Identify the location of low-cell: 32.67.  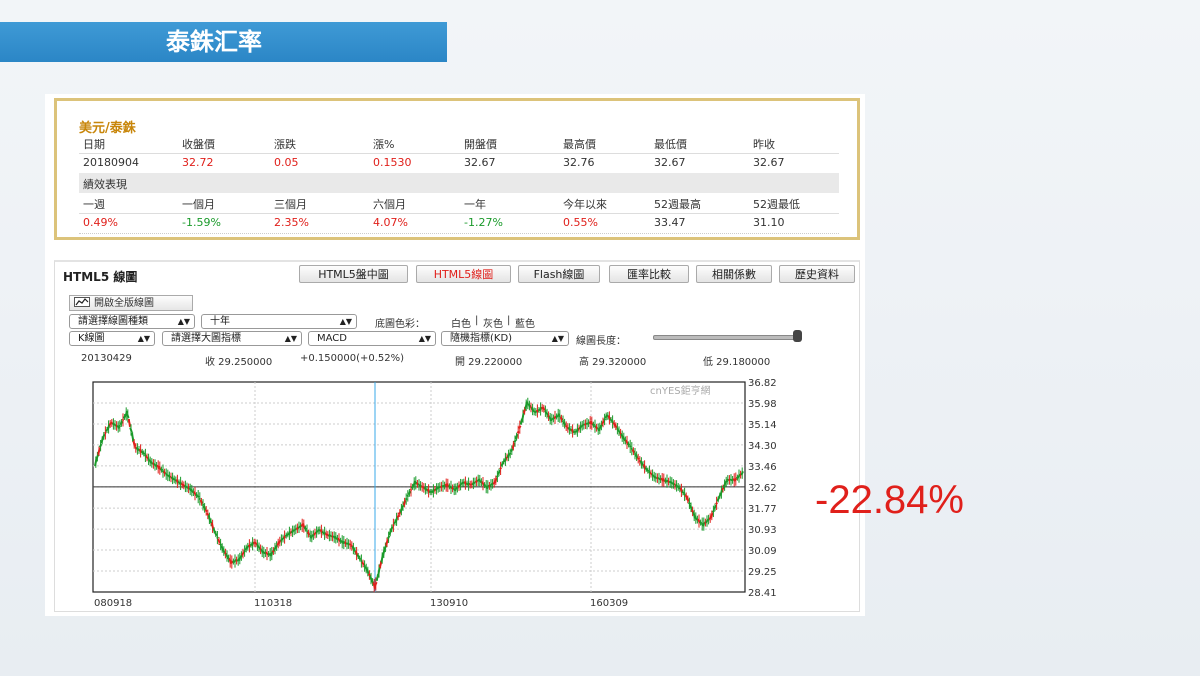
(670, 162).